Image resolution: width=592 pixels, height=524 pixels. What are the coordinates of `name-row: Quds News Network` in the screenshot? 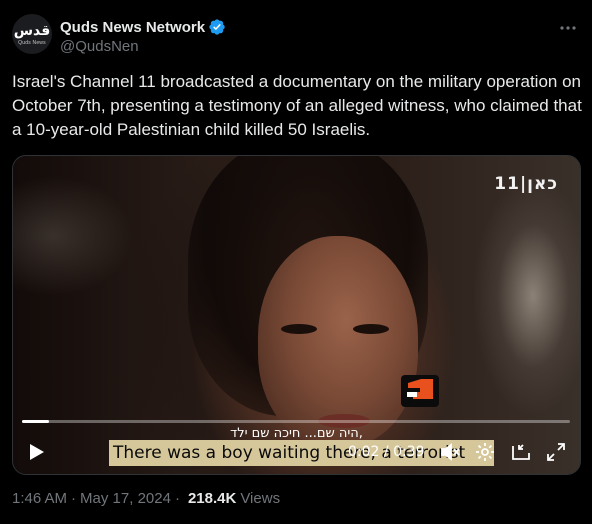 It's located at (143, 27).